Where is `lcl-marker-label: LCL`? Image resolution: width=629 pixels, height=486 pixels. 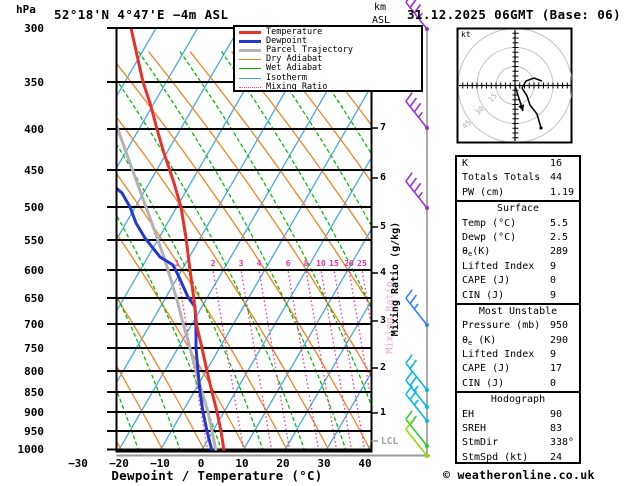
lcl-marker-label: LCL is located at coordinates (390, 441).